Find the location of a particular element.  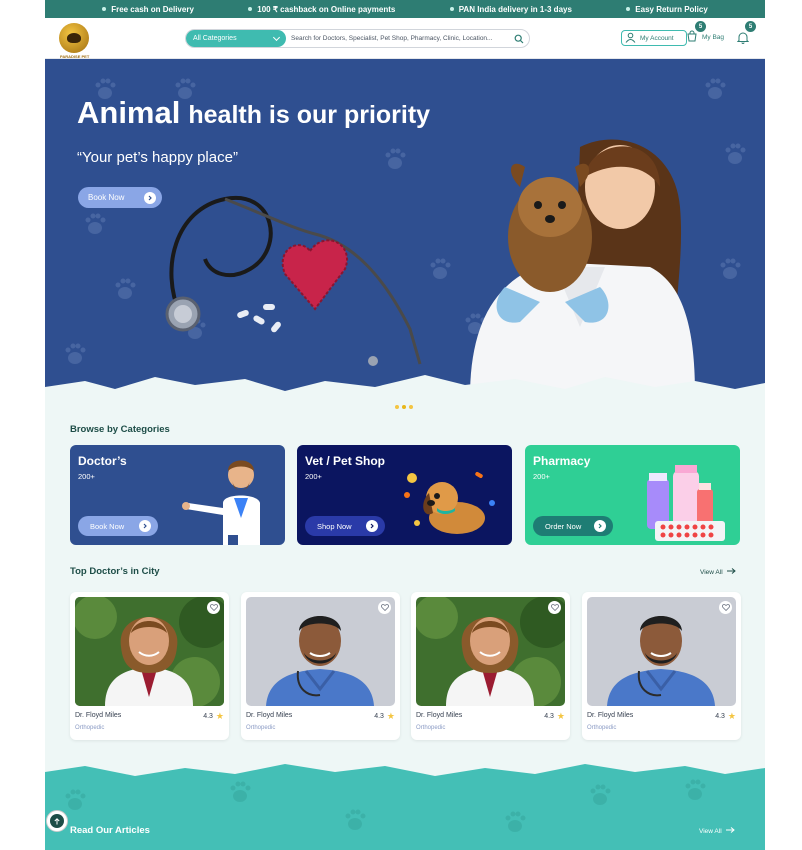

order-now-button: Order Now is located at coordinates (573, 526).